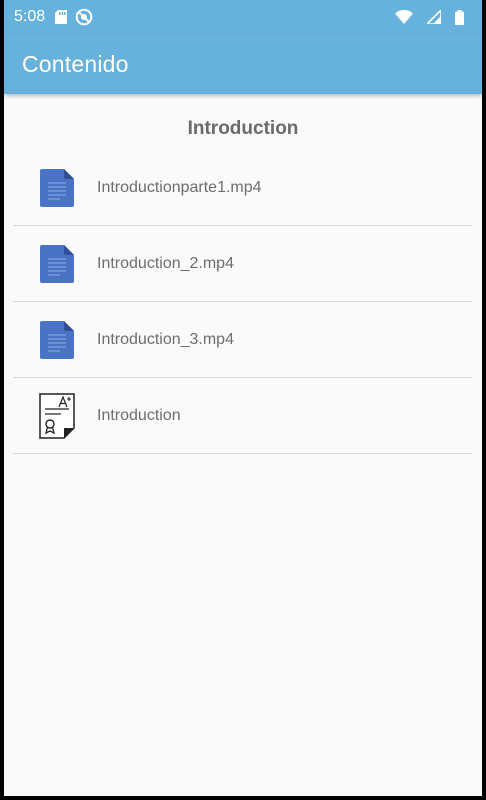 Image resolution: width=486 pixels, height=800 pixels. What do you see at coordinates (61, 17) in the screenshot?
I see `sd-card-icon` at bounding box center [61, 17].